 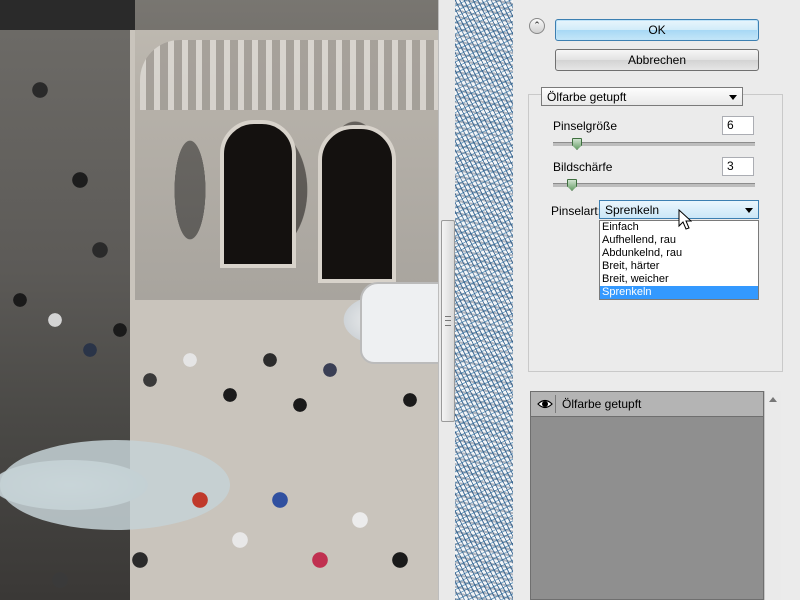 What do you see at coordinates (545, 404) in the screenshot?
I see `eye-icon` at bounding box center [545, 404].